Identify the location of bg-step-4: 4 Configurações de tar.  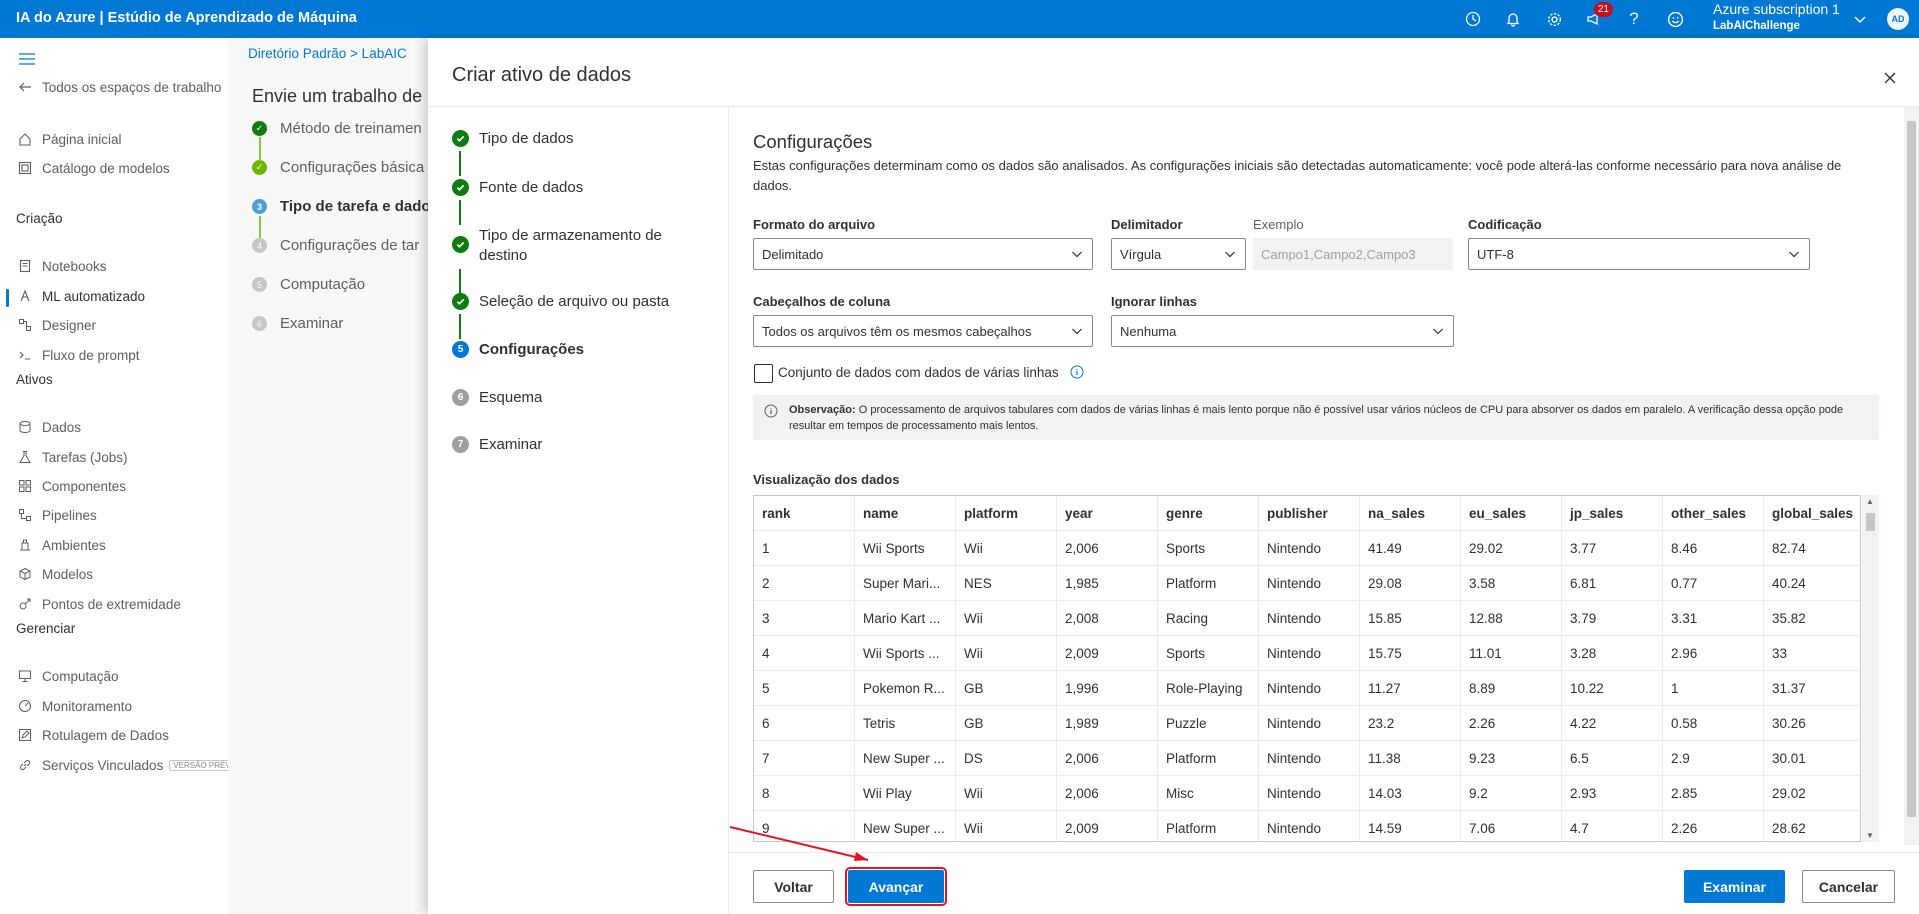
(335, 245).